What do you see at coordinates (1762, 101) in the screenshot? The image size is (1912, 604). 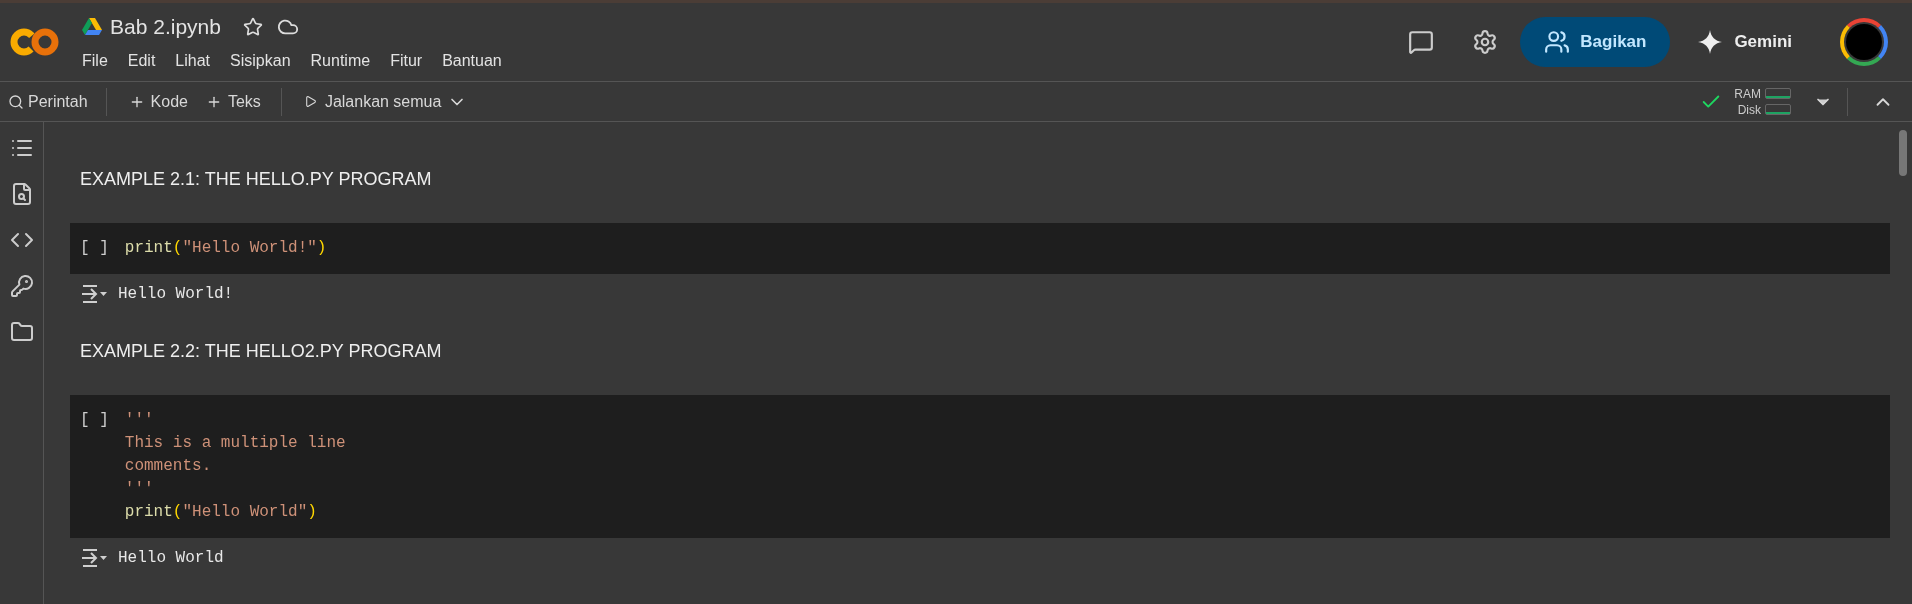 I see `resource-indicator: RAM Disk` at bounding box center [1762, 101].